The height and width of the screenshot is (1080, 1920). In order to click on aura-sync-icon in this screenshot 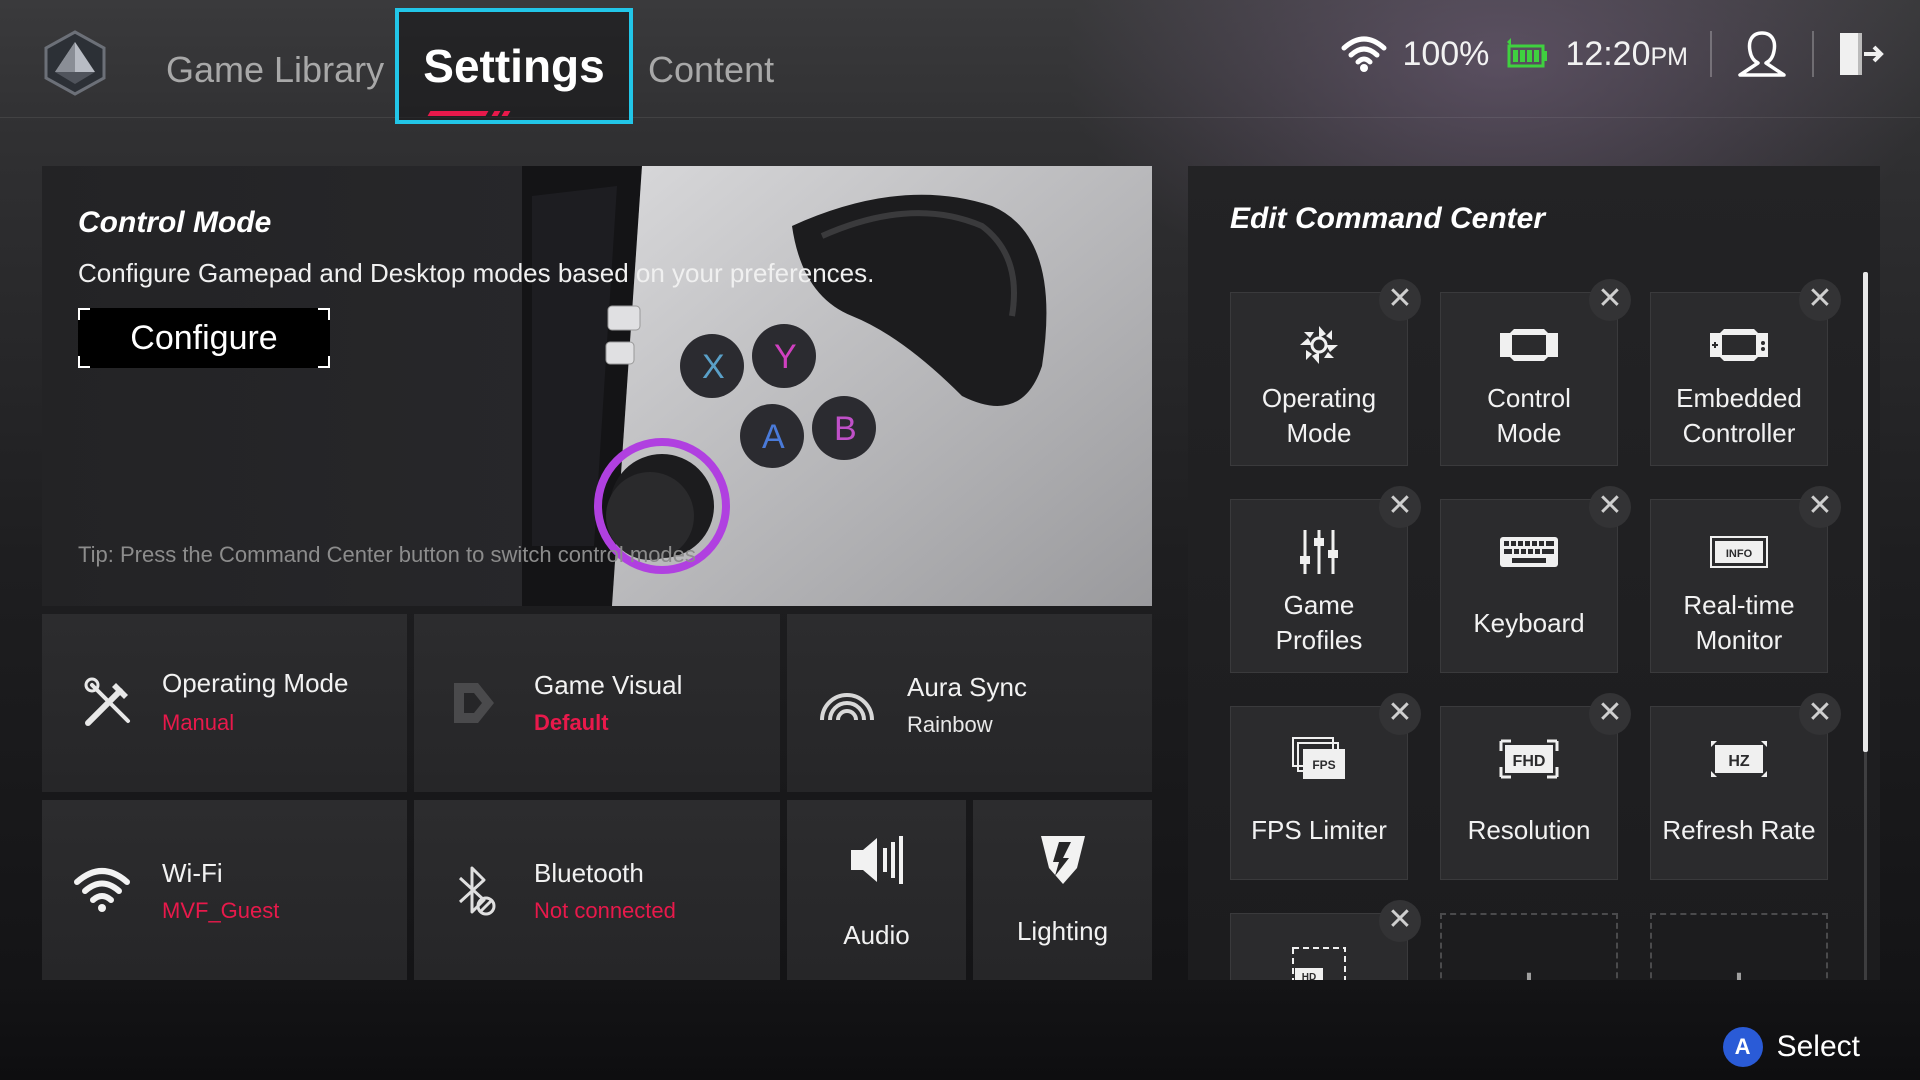, I will do `click(847, 704)`.